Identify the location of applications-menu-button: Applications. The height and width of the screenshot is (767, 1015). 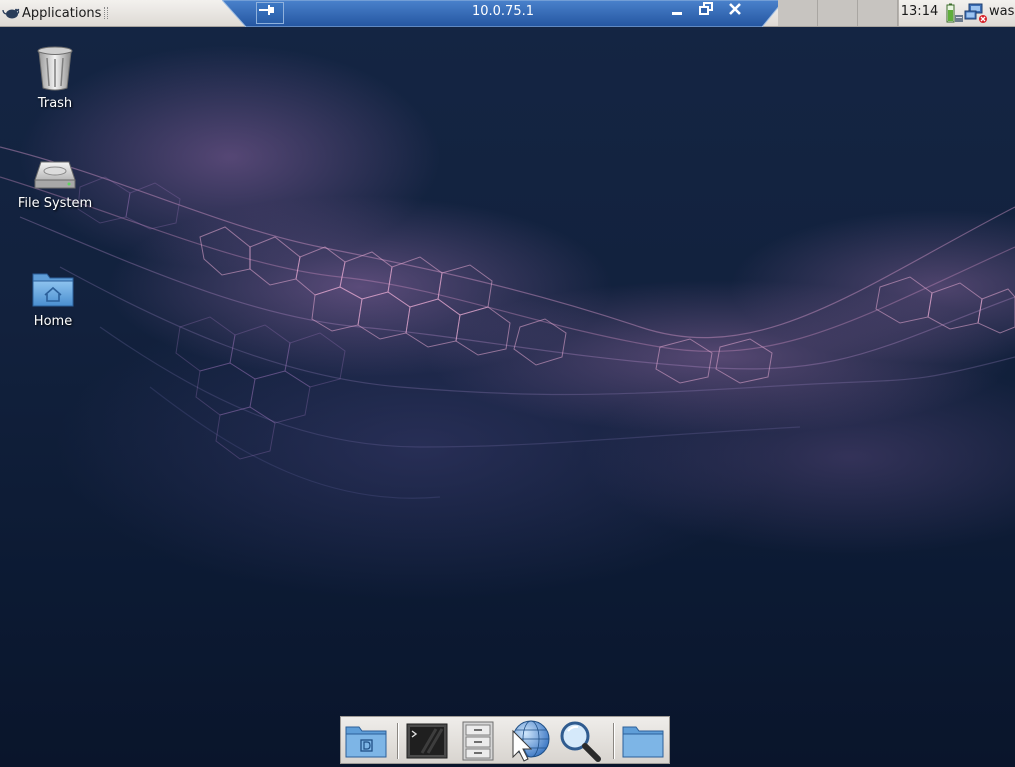
(56, 13).